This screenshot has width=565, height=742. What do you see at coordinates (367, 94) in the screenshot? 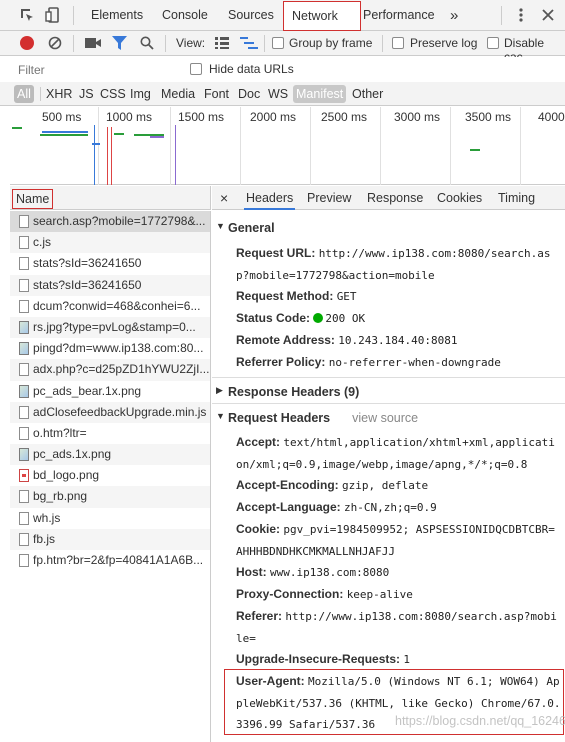
I see `type-other: Other` at bounding box center [367, 94].